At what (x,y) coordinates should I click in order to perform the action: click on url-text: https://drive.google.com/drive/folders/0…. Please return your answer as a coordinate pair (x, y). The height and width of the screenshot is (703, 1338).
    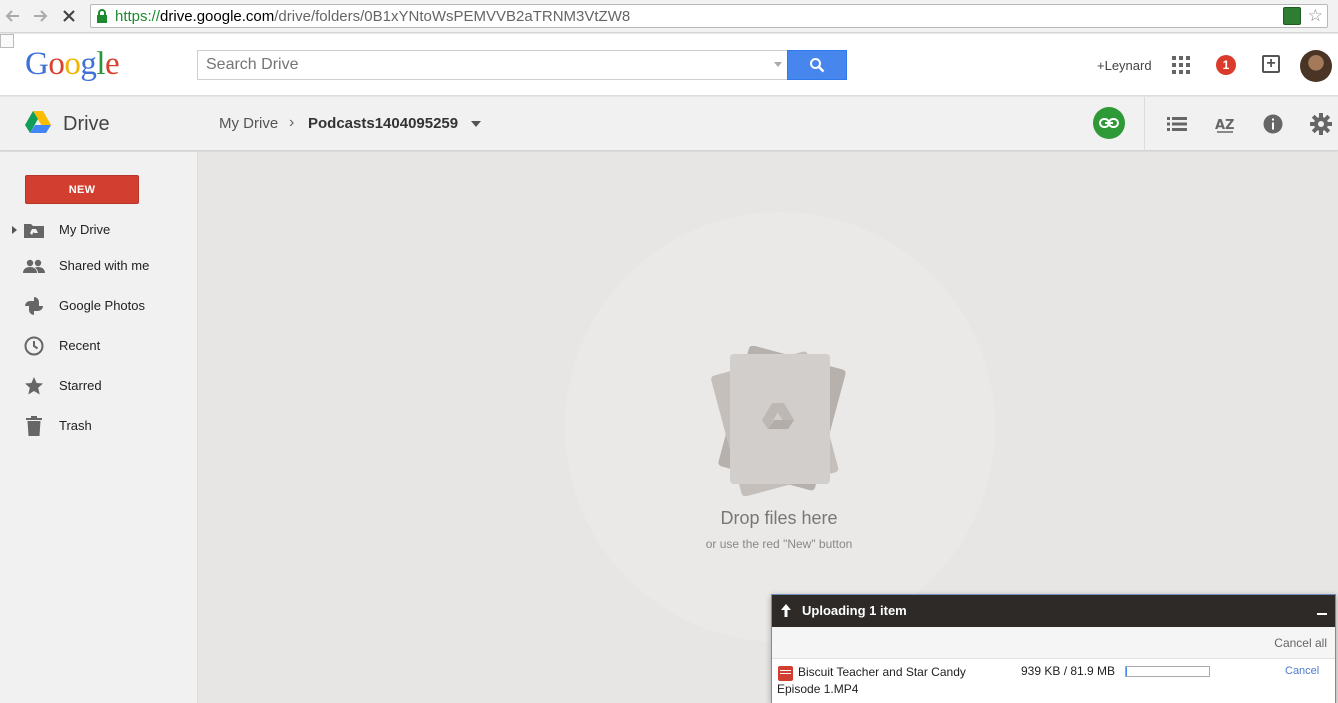
    Looking at the image, I should click on (373, 16).